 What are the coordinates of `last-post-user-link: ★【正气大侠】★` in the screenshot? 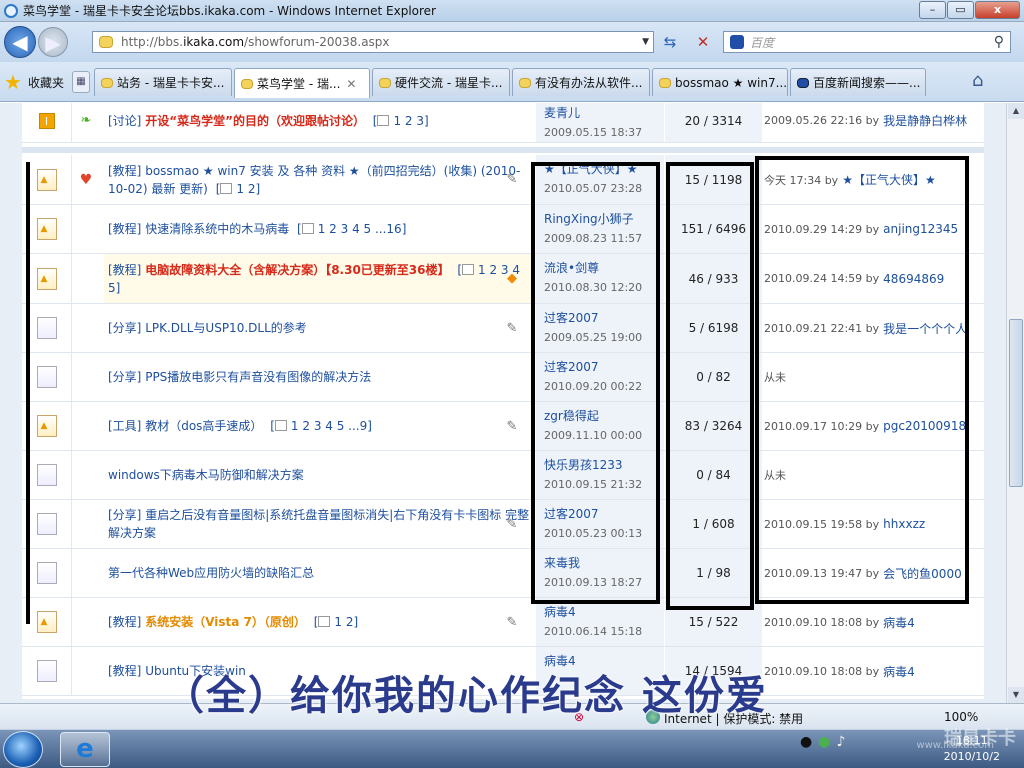 It's located at (889, 179).